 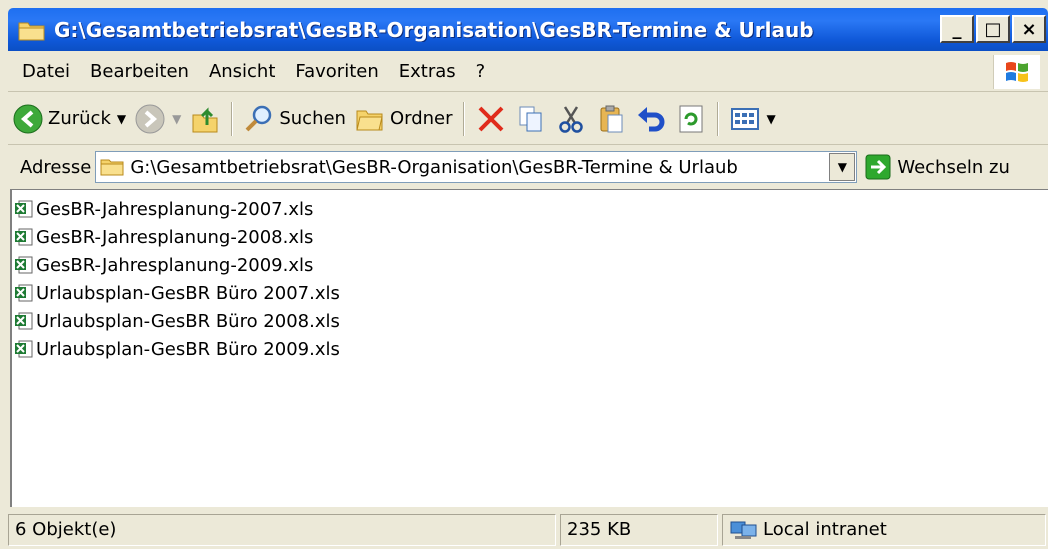 I want to click on search-icon, so click(x=258, y=118).